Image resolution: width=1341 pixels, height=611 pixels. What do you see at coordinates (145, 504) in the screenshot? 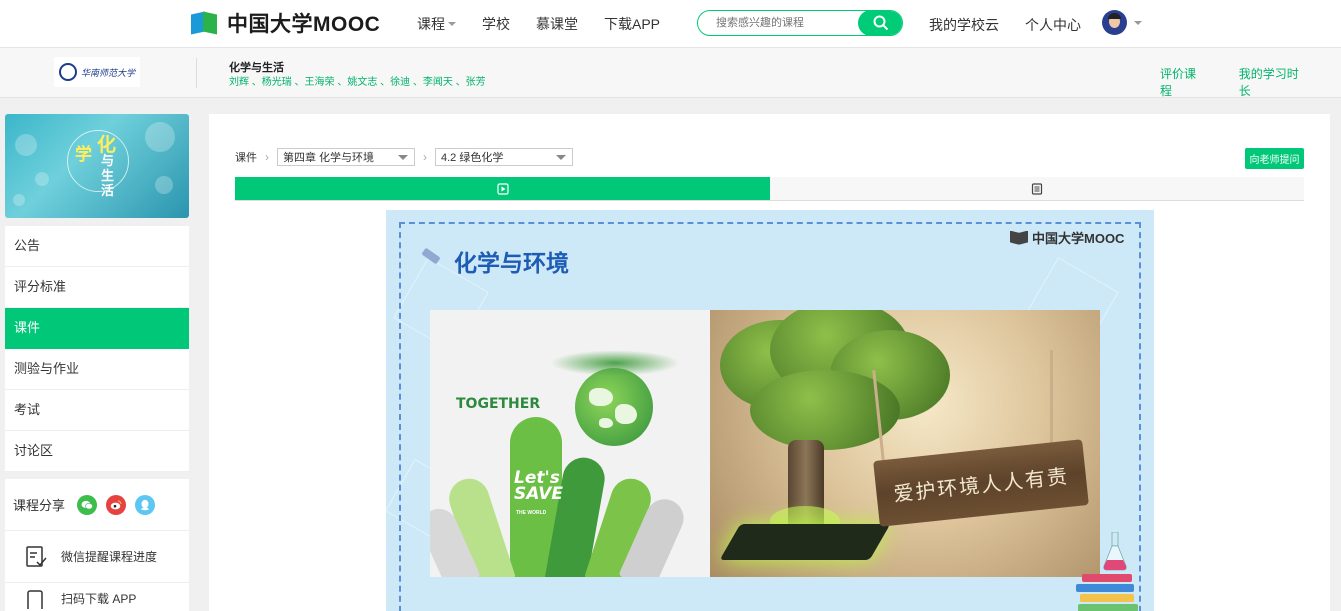
I see `qq-icon` at bounding box center [145, 504].